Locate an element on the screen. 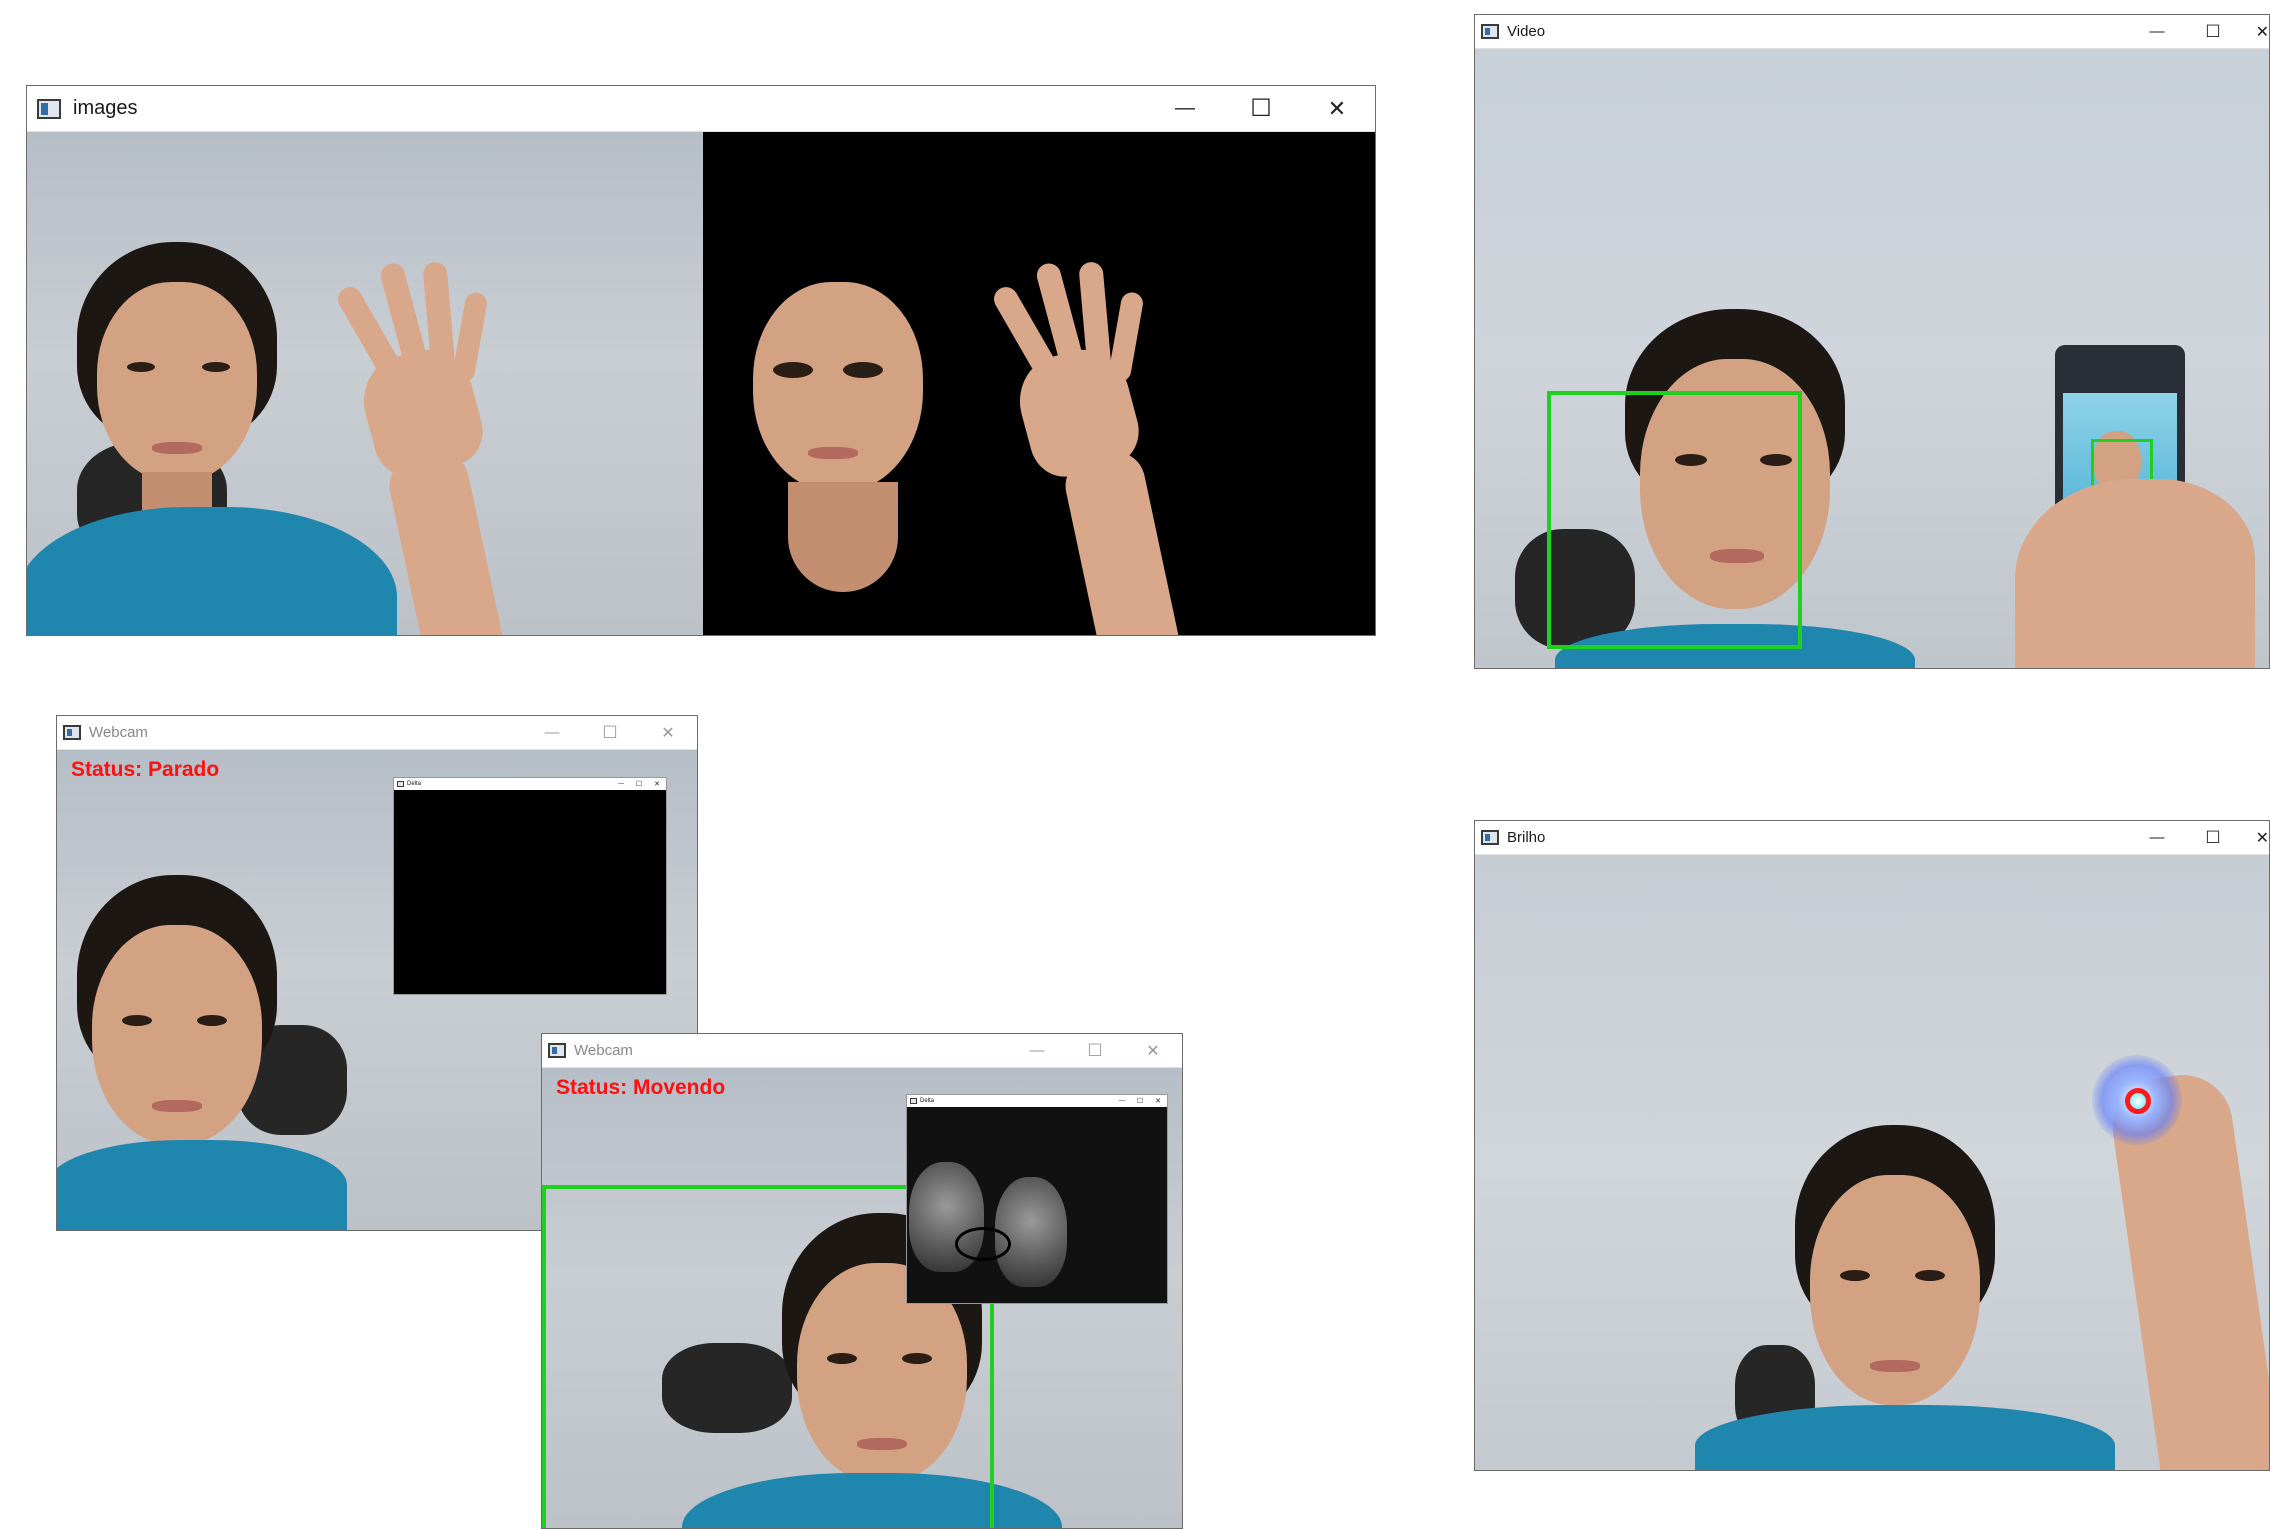  brilho-titlebar: Brilho — ☐ ✕ is located at coordinates (1872, 838).